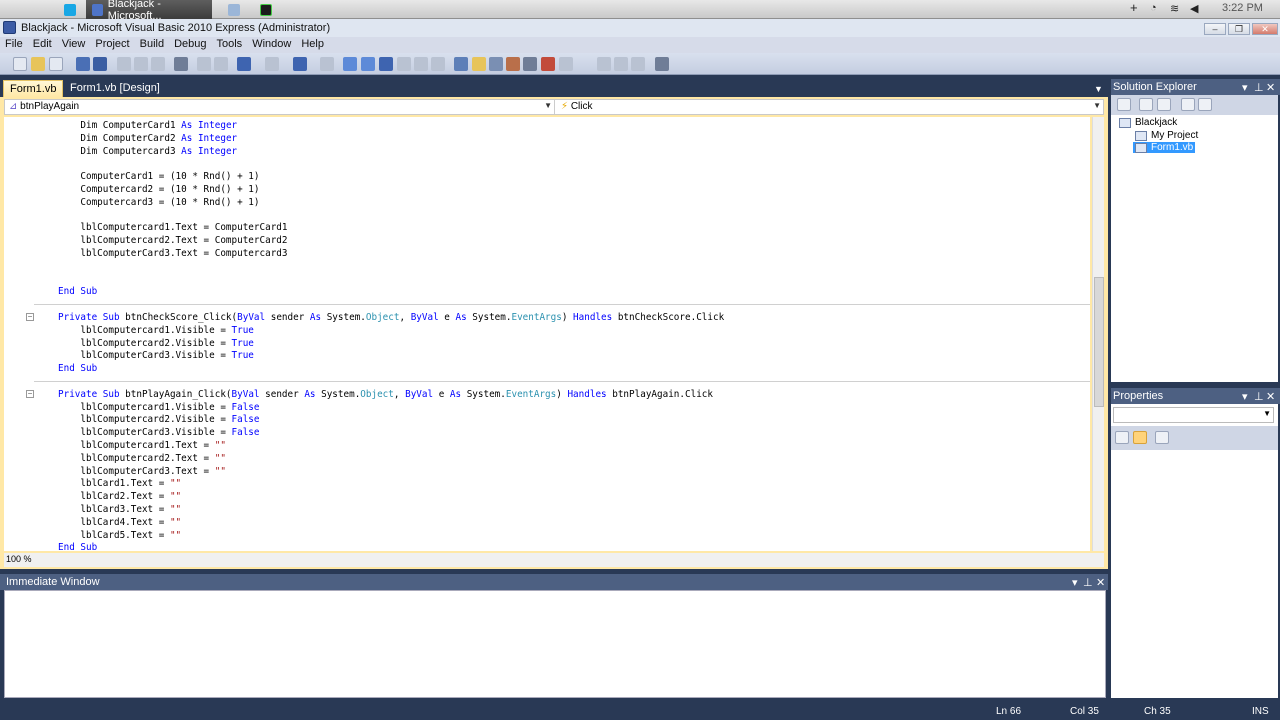 This screenshot has height=720, width=1280. I want to click on maximize-button: ❐, so click(1239, 29).